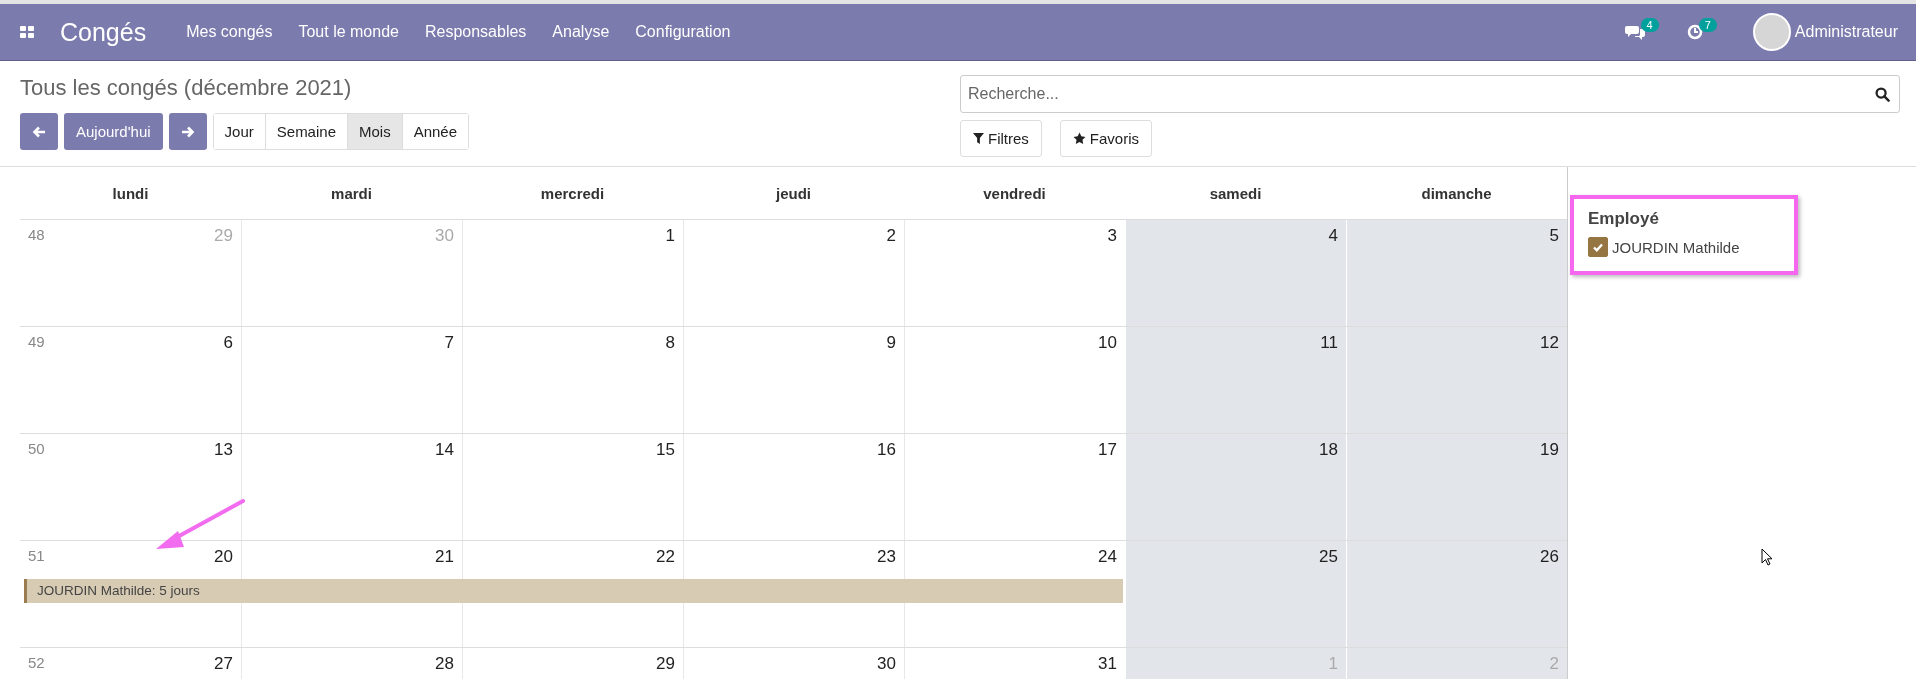 This screenshot has height=679, width=1916. What do you see at coordinates (1014, 193) in the screenshot?
I see `weekday-header: vendredi` at bounding box center [1014, 193].